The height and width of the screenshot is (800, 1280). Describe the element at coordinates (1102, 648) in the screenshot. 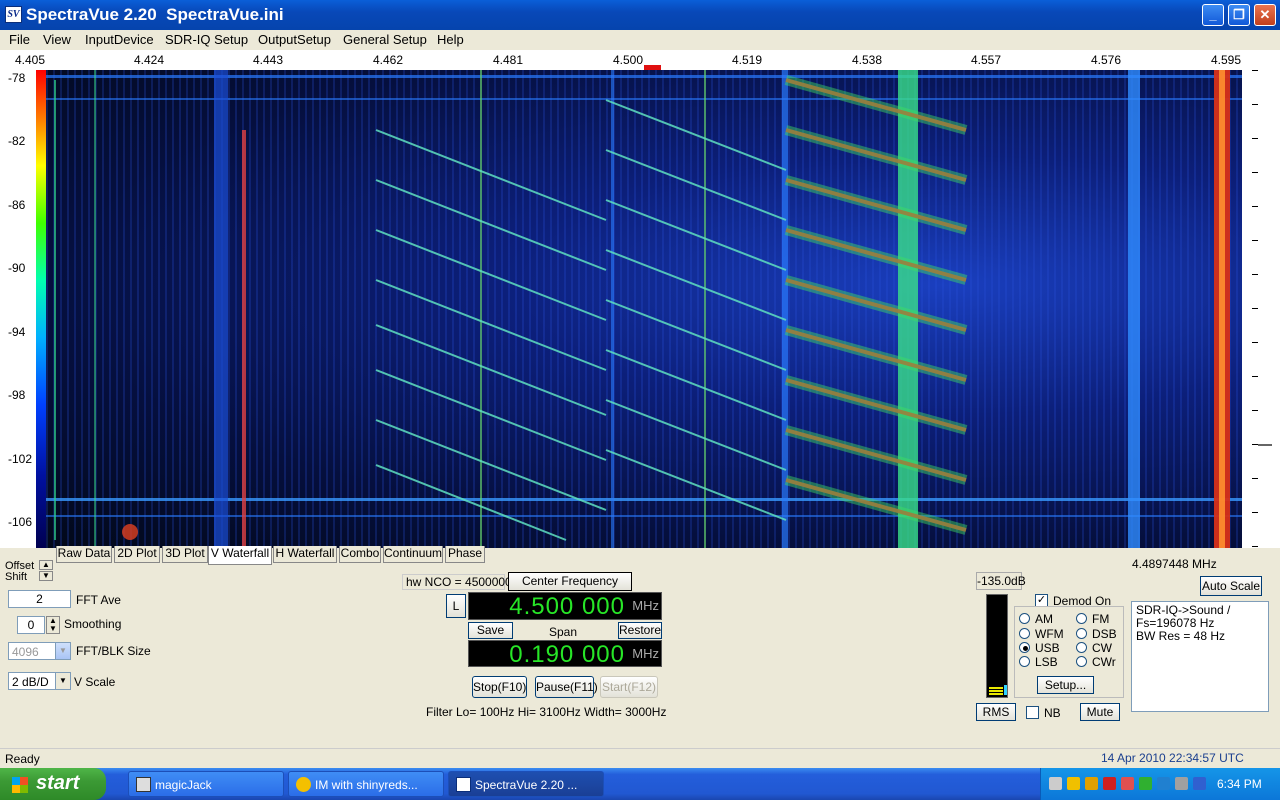

I see `mode-cw-label: CW` at that location.